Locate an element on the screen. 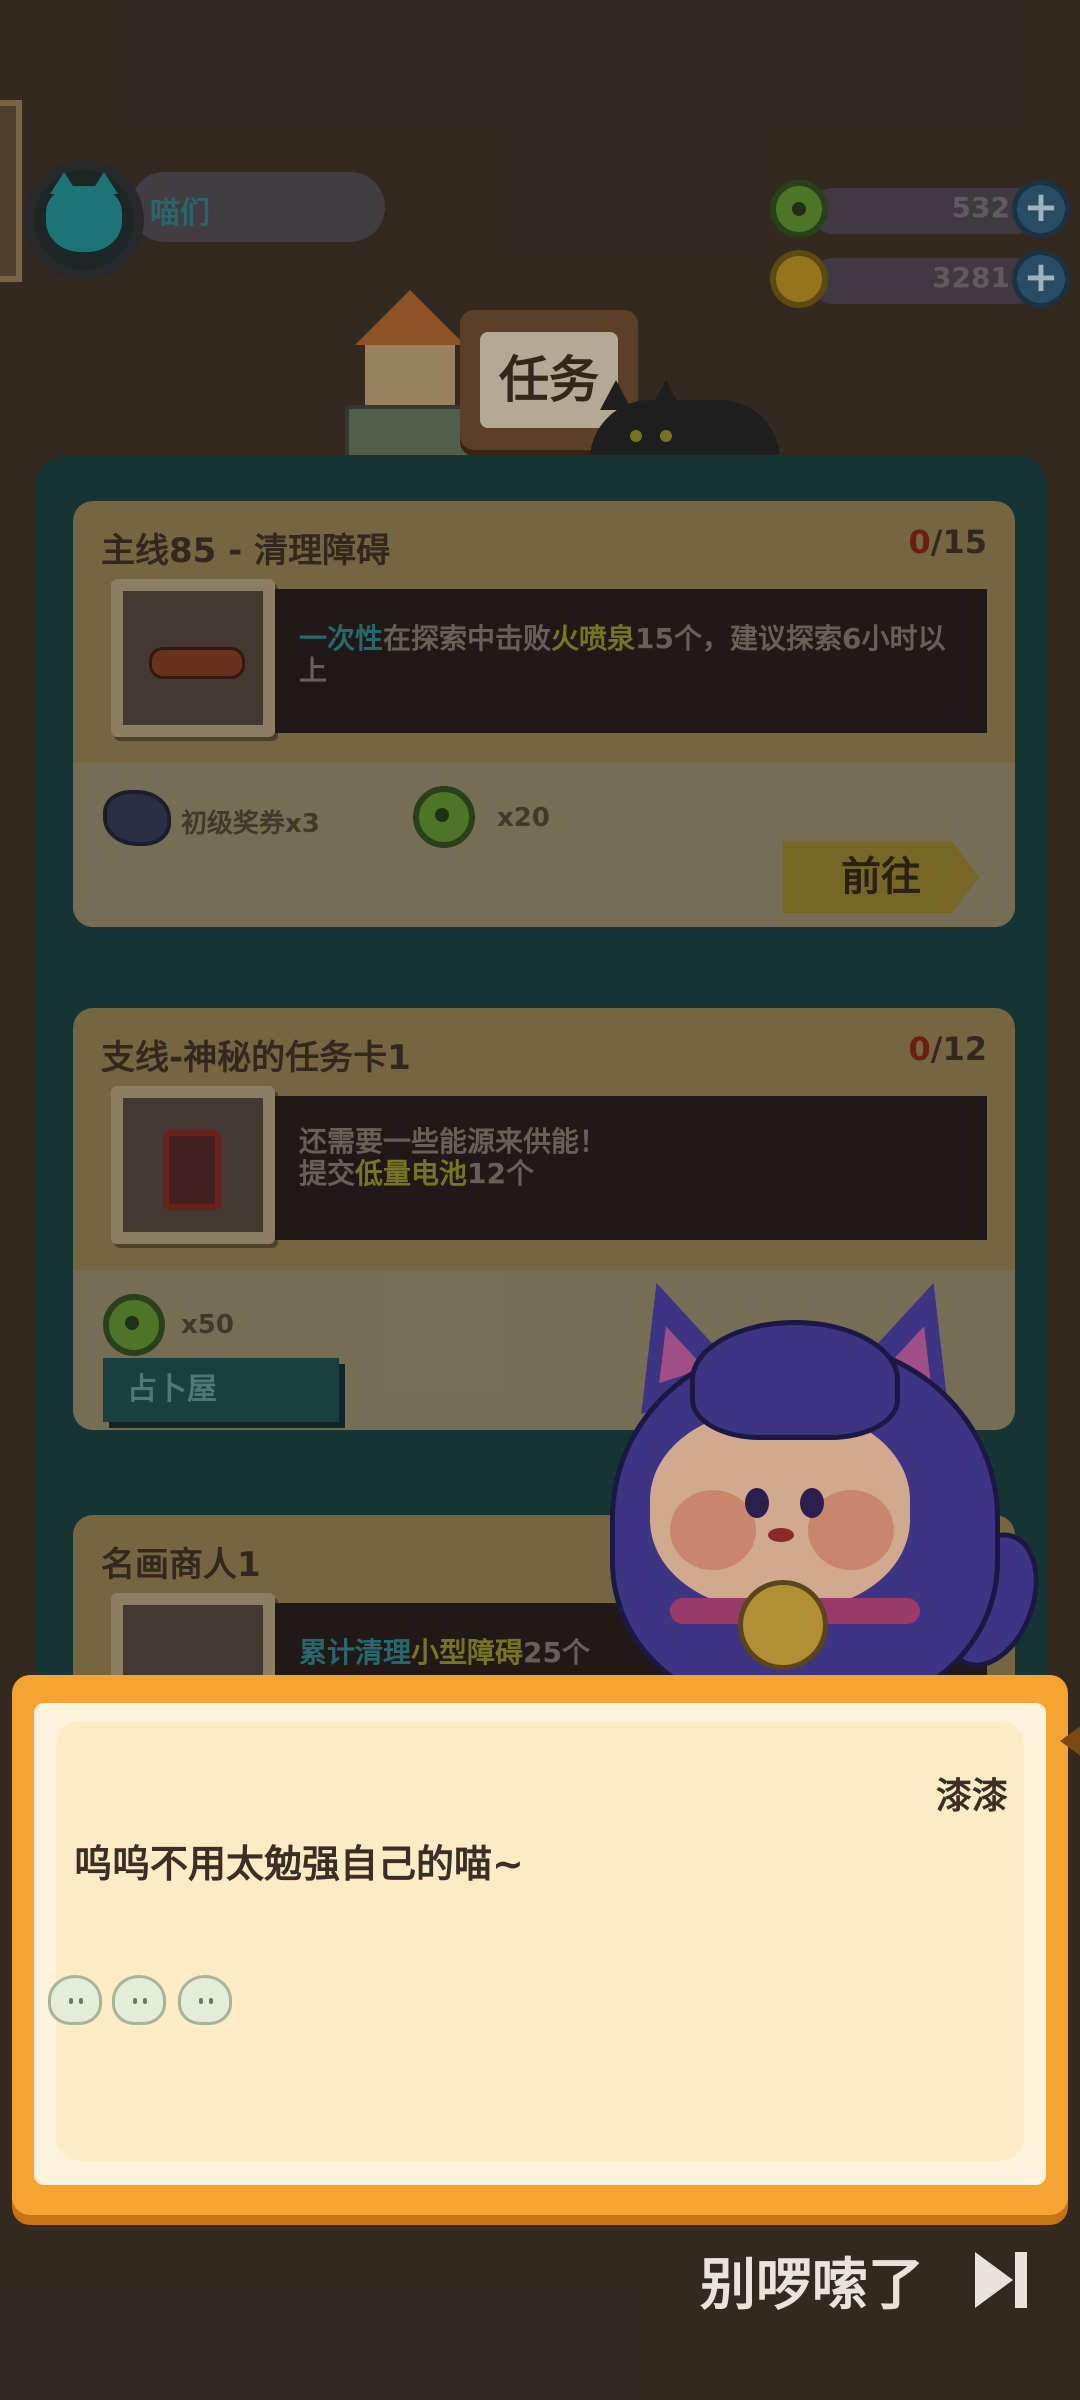 The image size is (1080, 2400). quest-title: 主线85 - 清理障碍 is located at coordinates (246, 551).